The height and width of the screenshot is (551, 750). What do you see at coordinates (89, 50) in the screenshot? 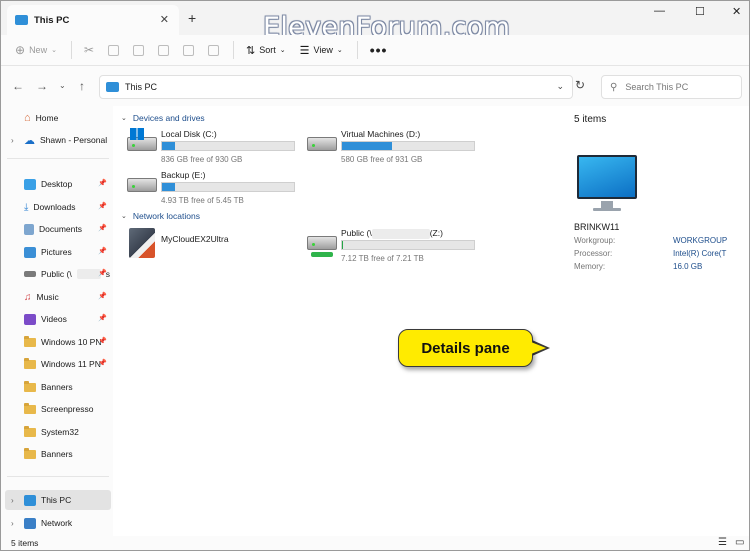
I see `cut-button: ✂` at bounding box center [89, 50].